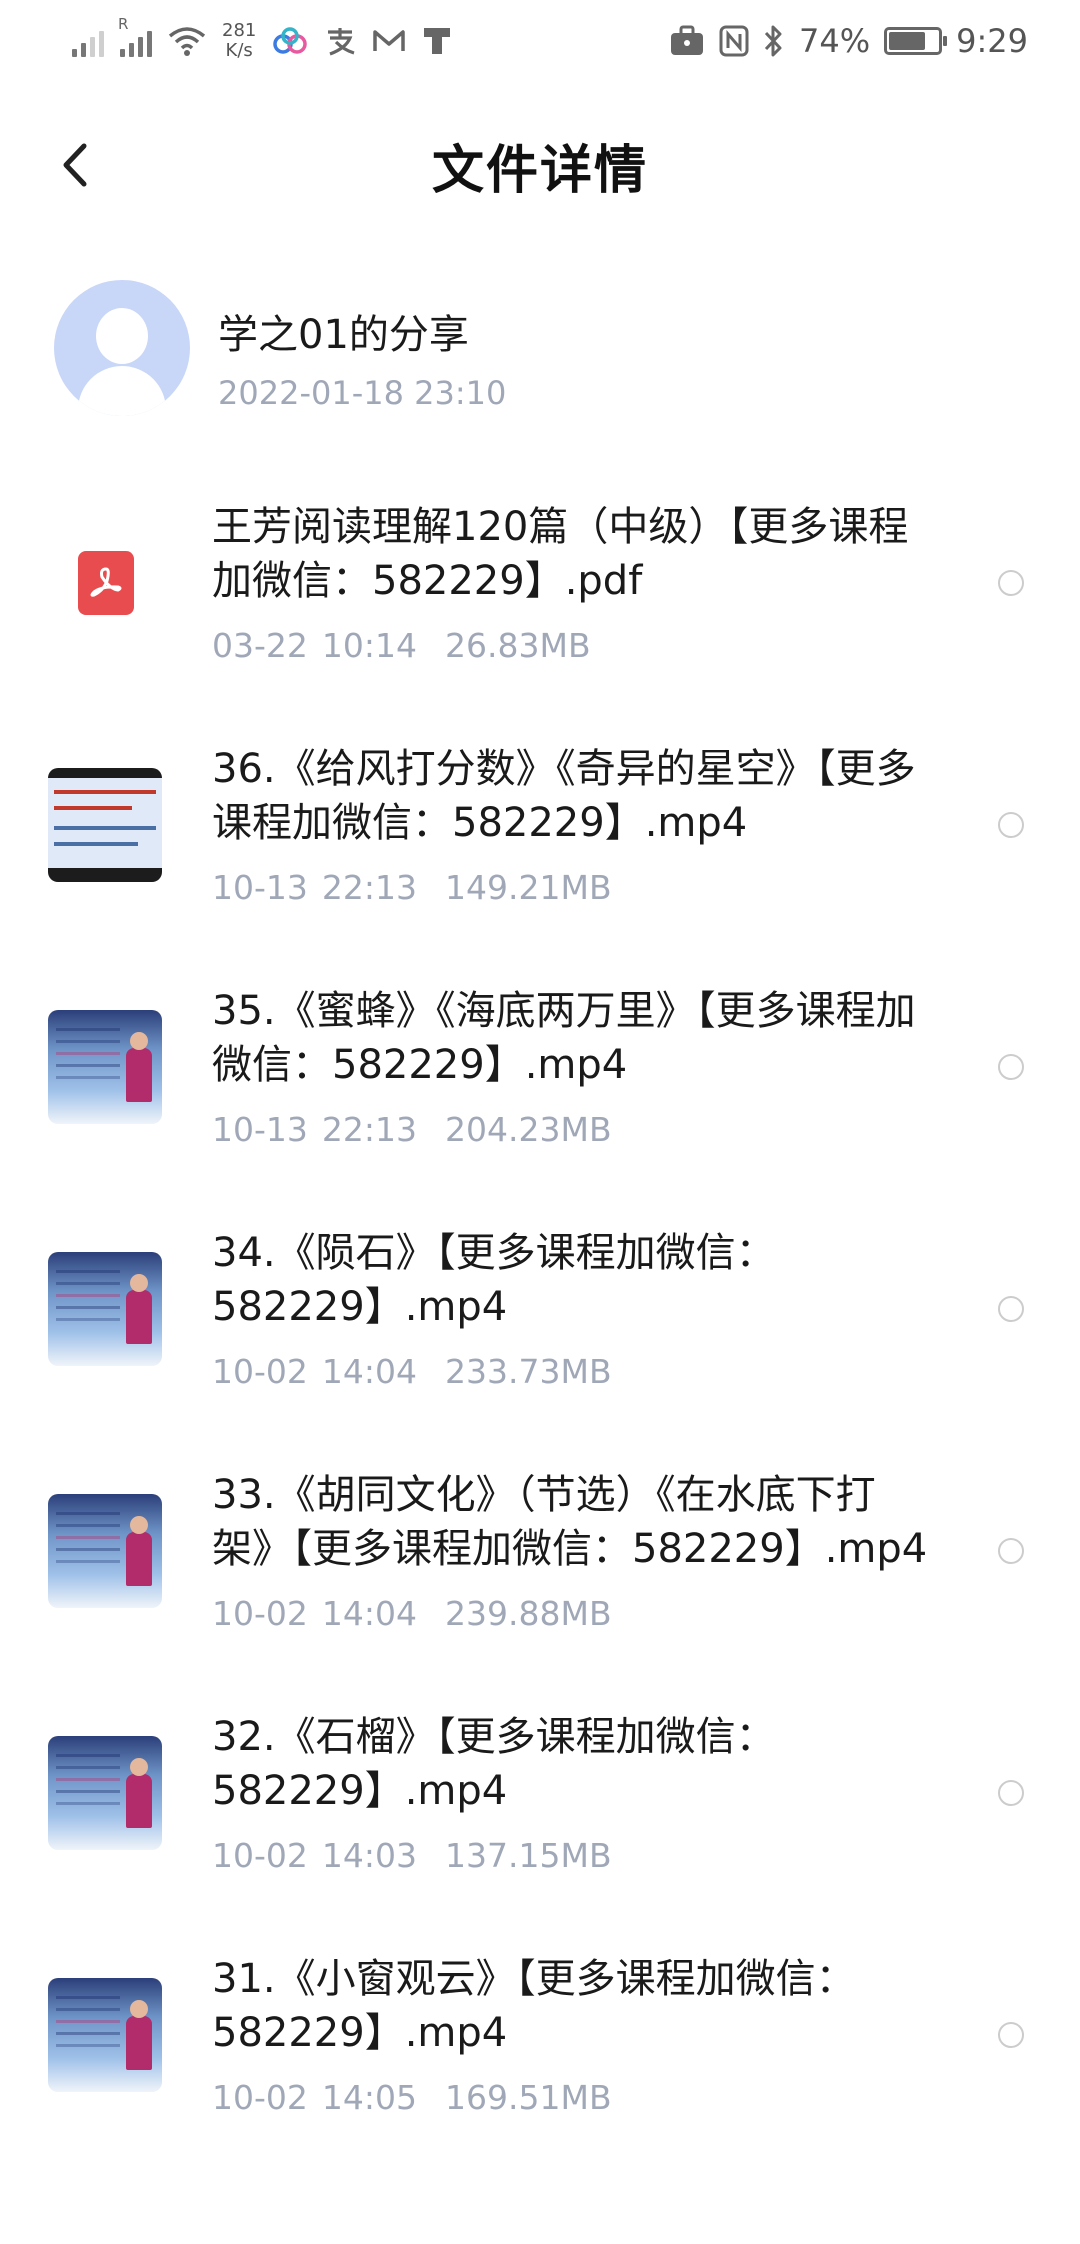 The height and width of the screenshot is (2244, 1080). I want to click on bluetooth-icon, so click(773, 41).